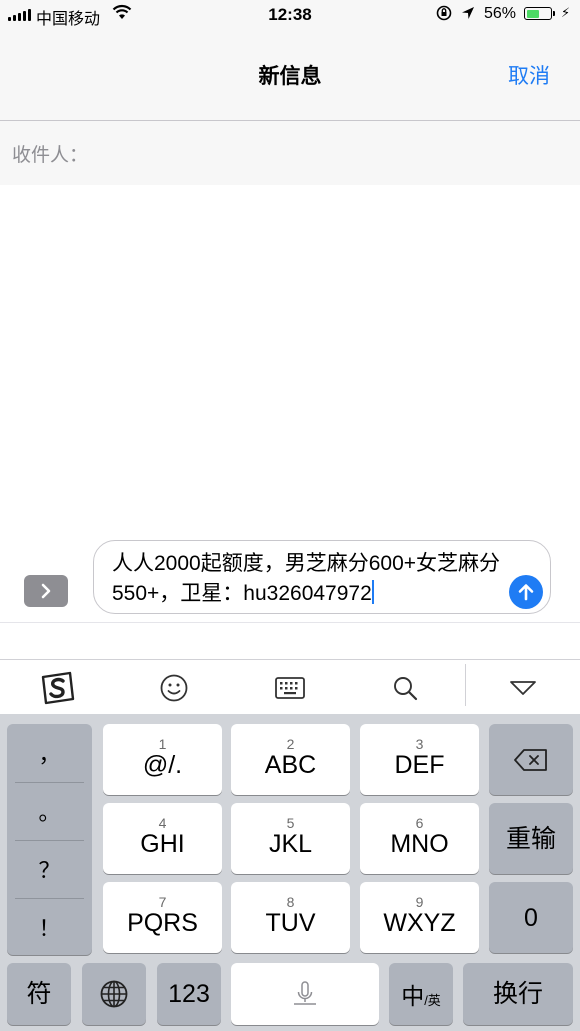 The image size is (580, 1031). Describe the element at coordinates (290, 153) in the screenshot. I see `recipient-field: 收件人：` at that location.